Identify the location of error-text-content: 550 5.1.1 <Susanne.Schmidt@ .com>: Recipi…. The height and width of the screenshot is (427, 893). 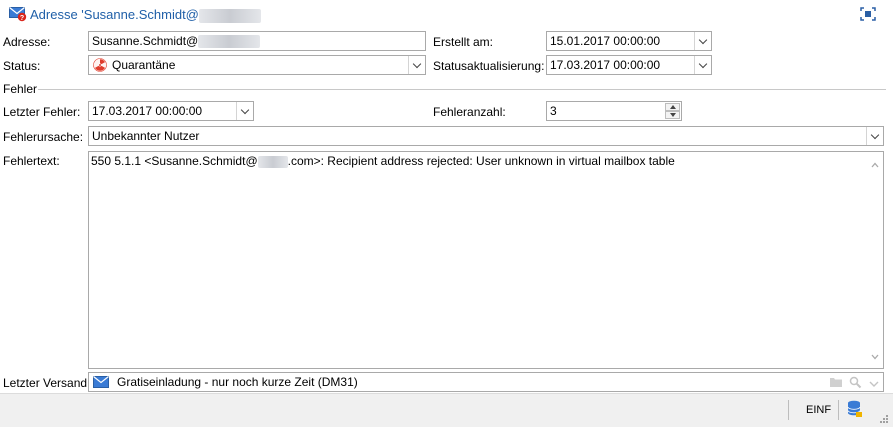
(383, 161).